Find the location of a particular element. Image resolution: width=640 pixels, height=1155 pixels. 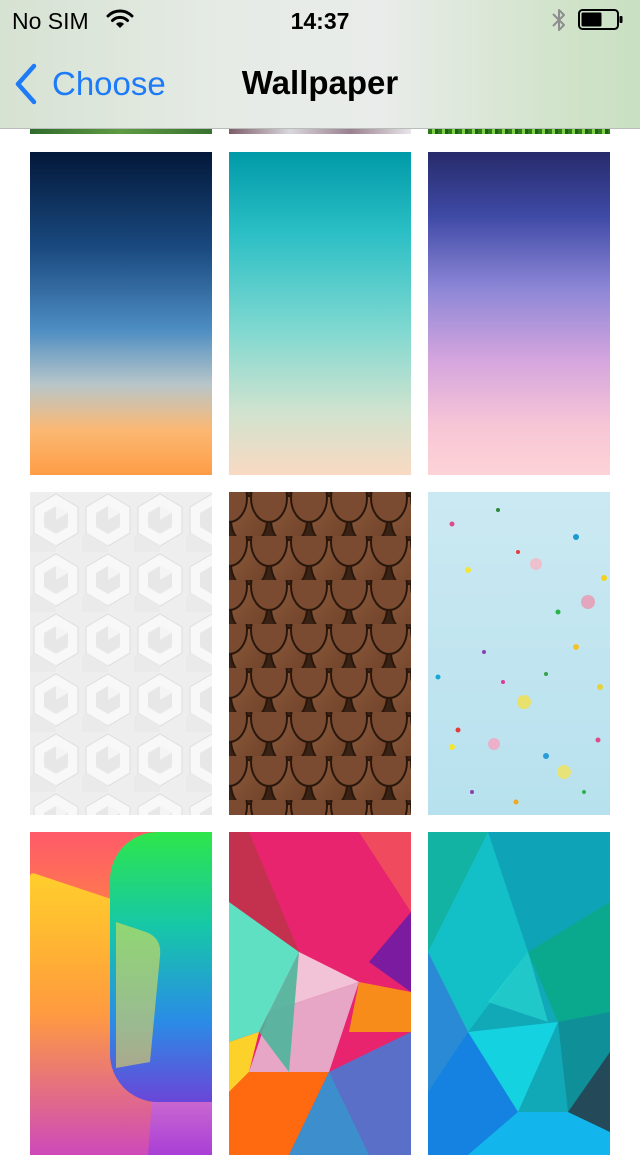

back-button: Choose is located at coordinates (89, 84).